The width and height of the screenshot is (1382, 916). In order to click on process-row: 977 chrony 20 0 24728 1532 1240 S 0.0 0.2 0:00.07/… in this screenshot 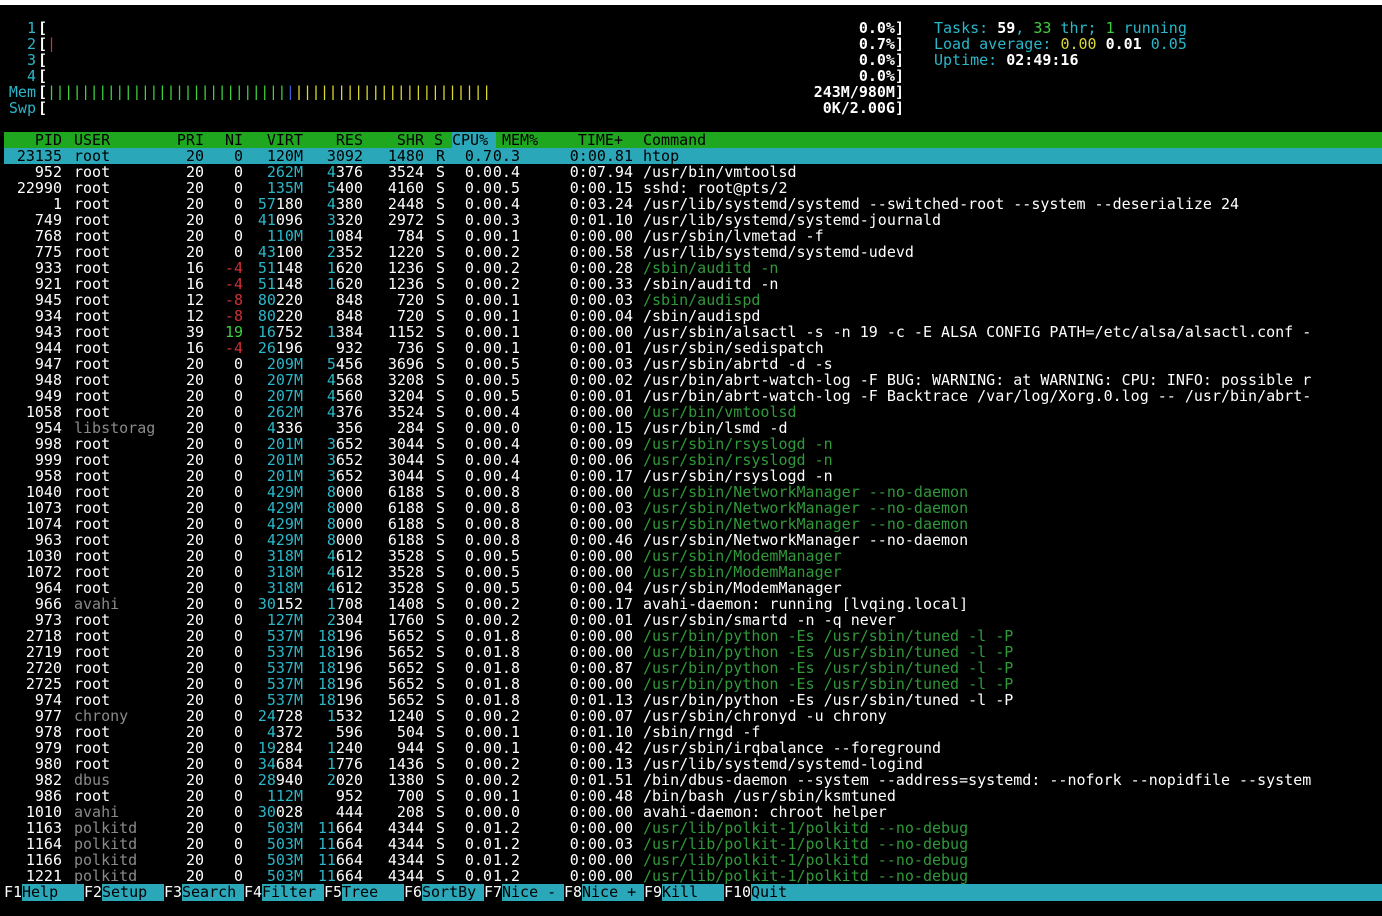, I will do `click(693, 716)`.